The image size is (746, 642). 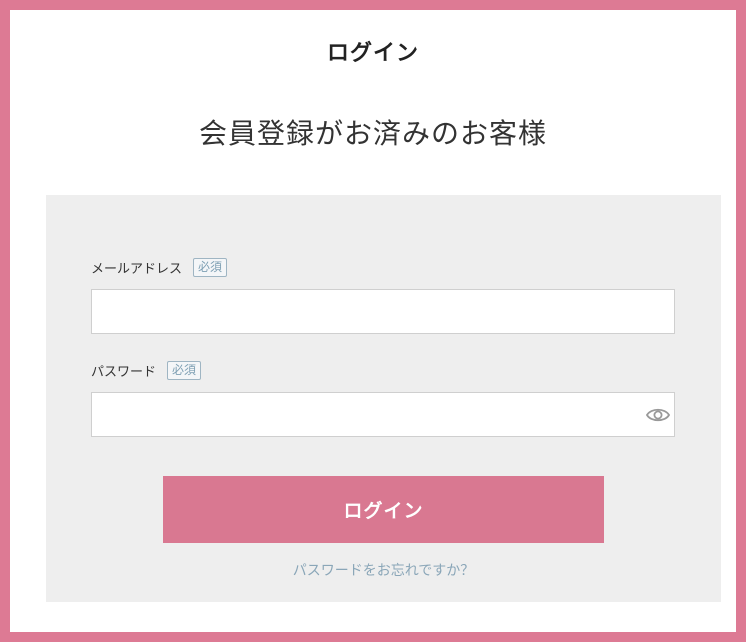 What do you see at coordinates (364, 415) in the screenshot?
I see `password-field` at bounding box center [364, 415].